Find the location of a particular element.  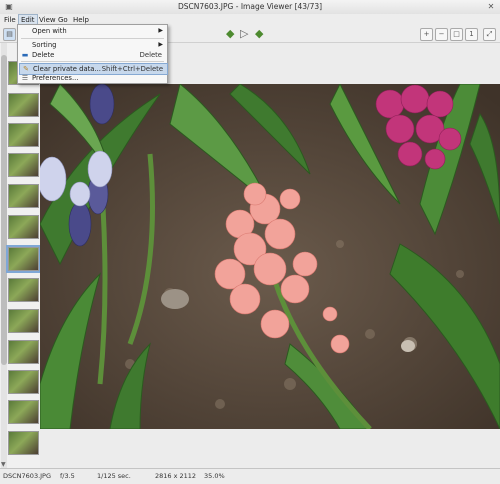

menu-item-accelerator: Delete is located at coordinates (150, 55).